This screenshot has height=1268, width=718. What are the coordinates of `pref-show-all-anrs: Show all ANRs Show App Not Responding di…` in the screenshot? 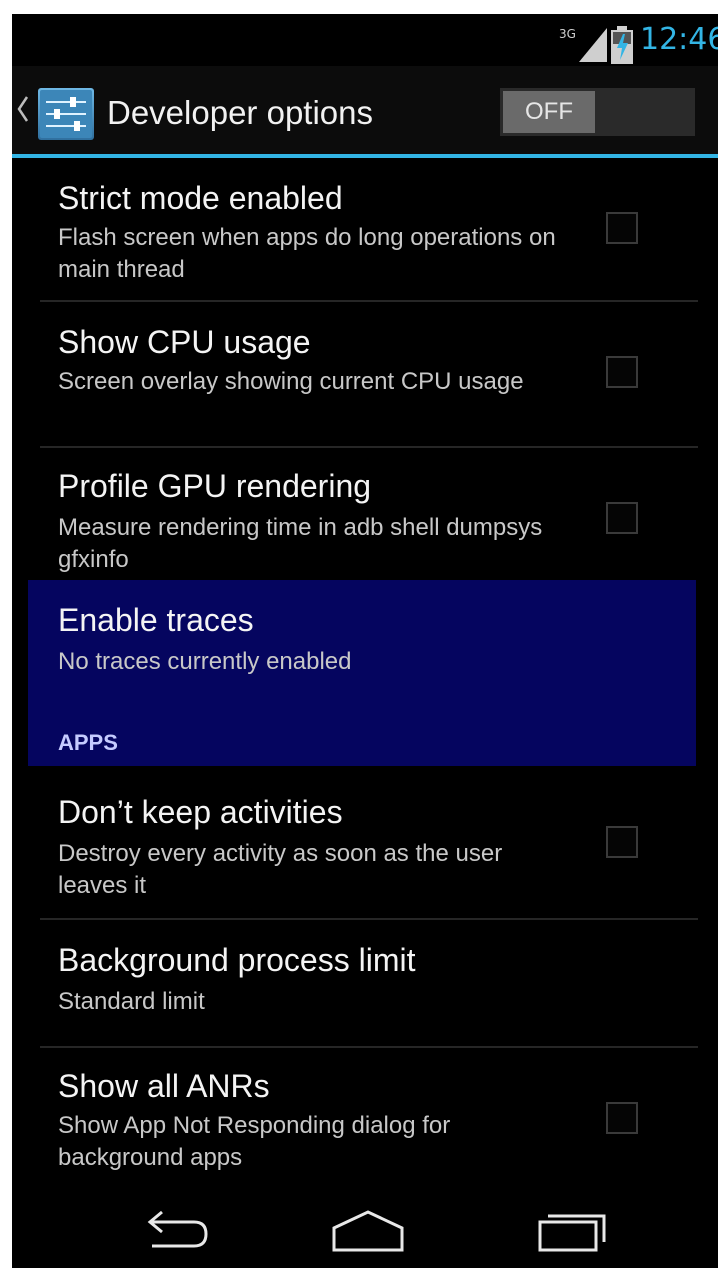 It's located at (365, 1121).